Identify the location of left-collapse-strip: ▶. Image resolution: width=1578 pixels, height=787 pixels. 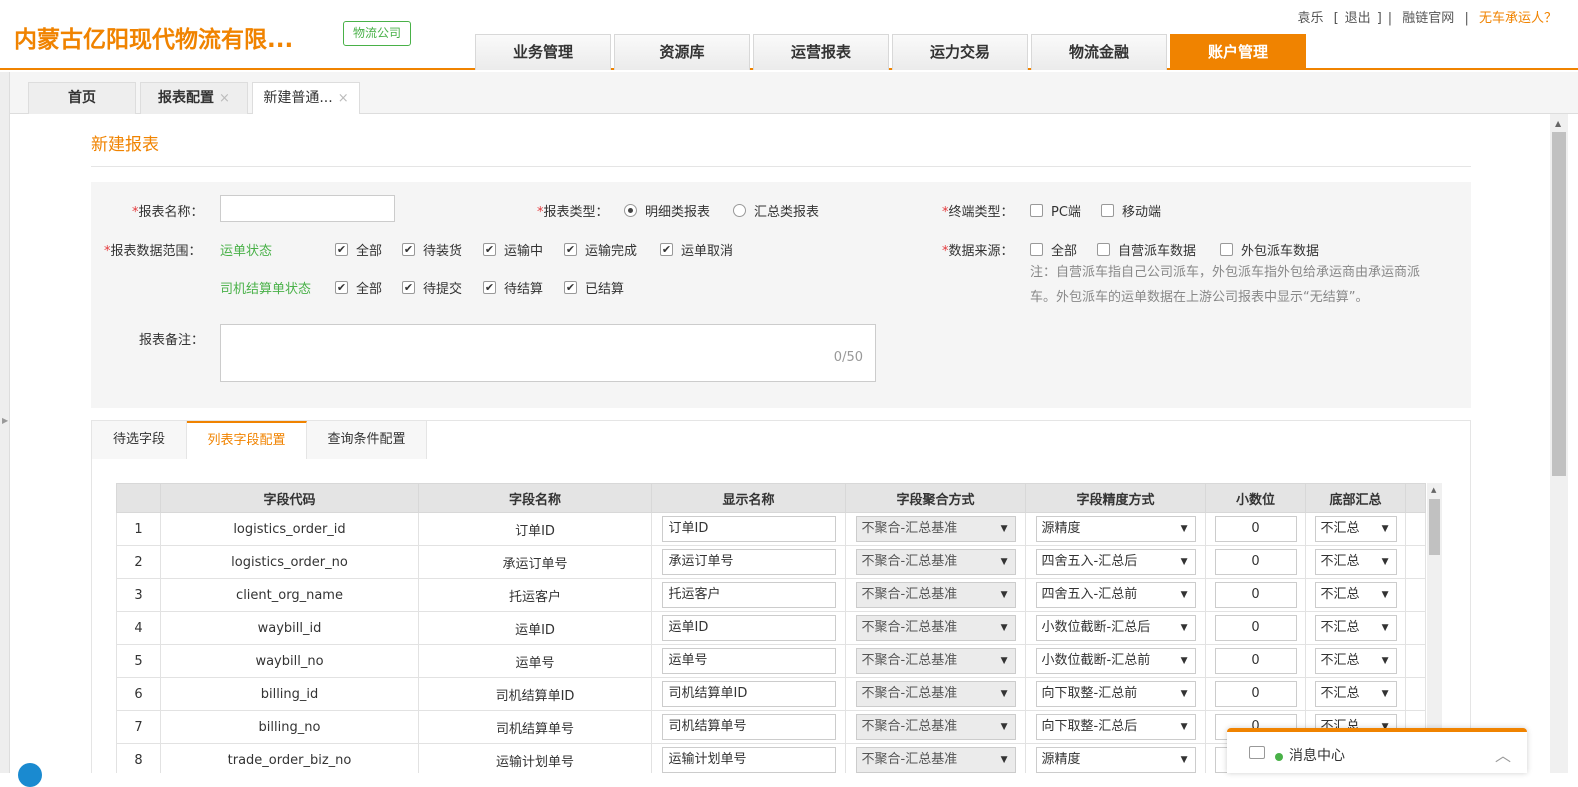
(5, 422).